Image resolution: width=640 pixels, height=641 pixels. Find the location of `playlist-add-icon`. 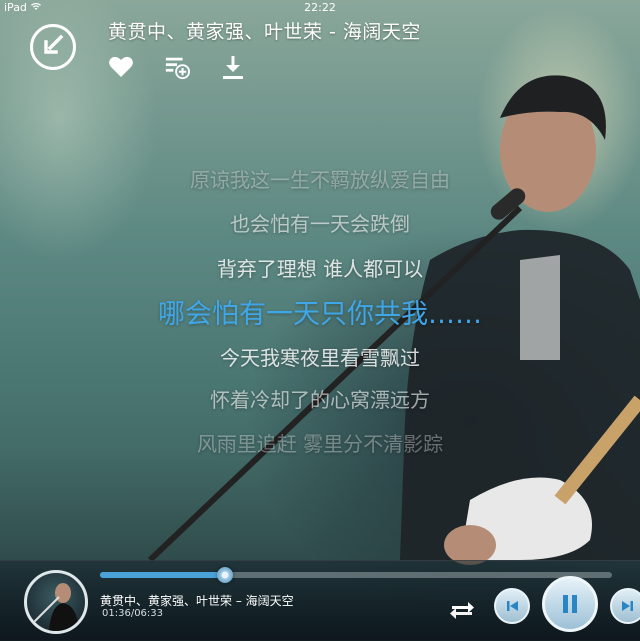

playlist-add-icon is located at coordinates (177, 68).